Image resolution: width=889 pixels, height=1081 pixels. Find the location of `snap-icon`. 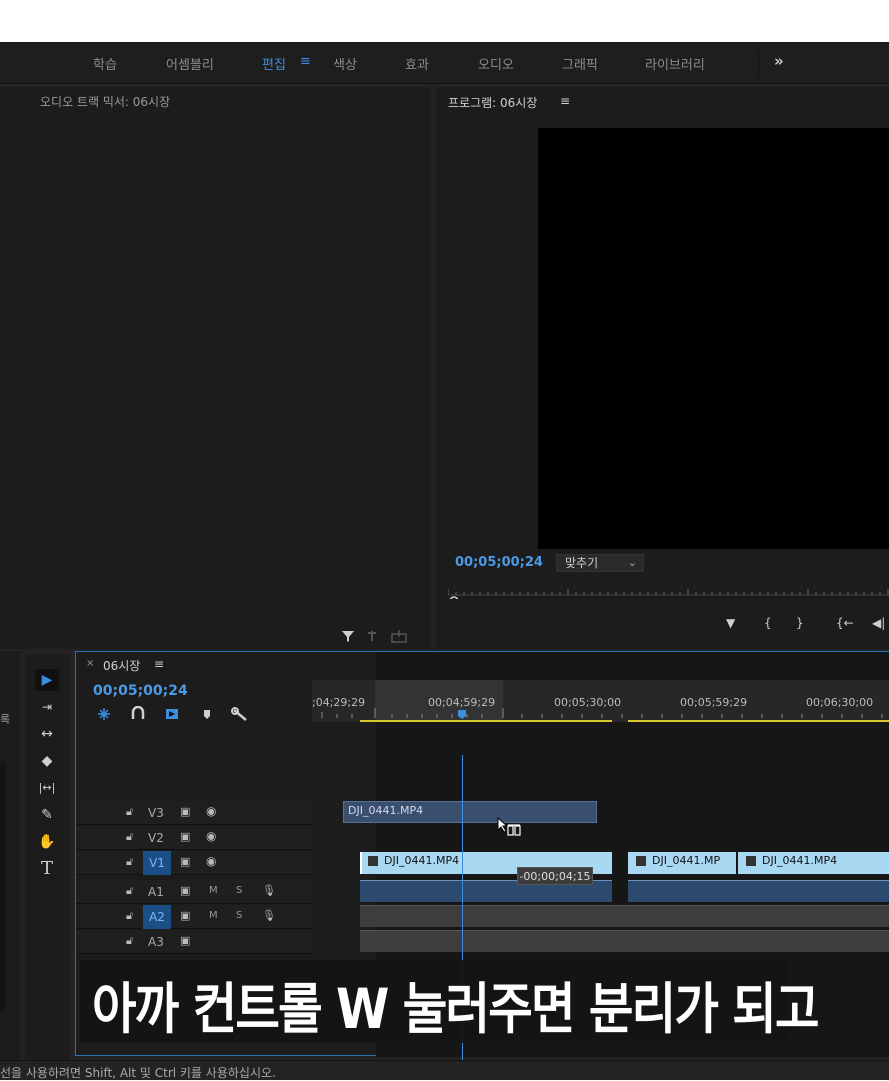

snap-icon is located at coordinates (138, 712).